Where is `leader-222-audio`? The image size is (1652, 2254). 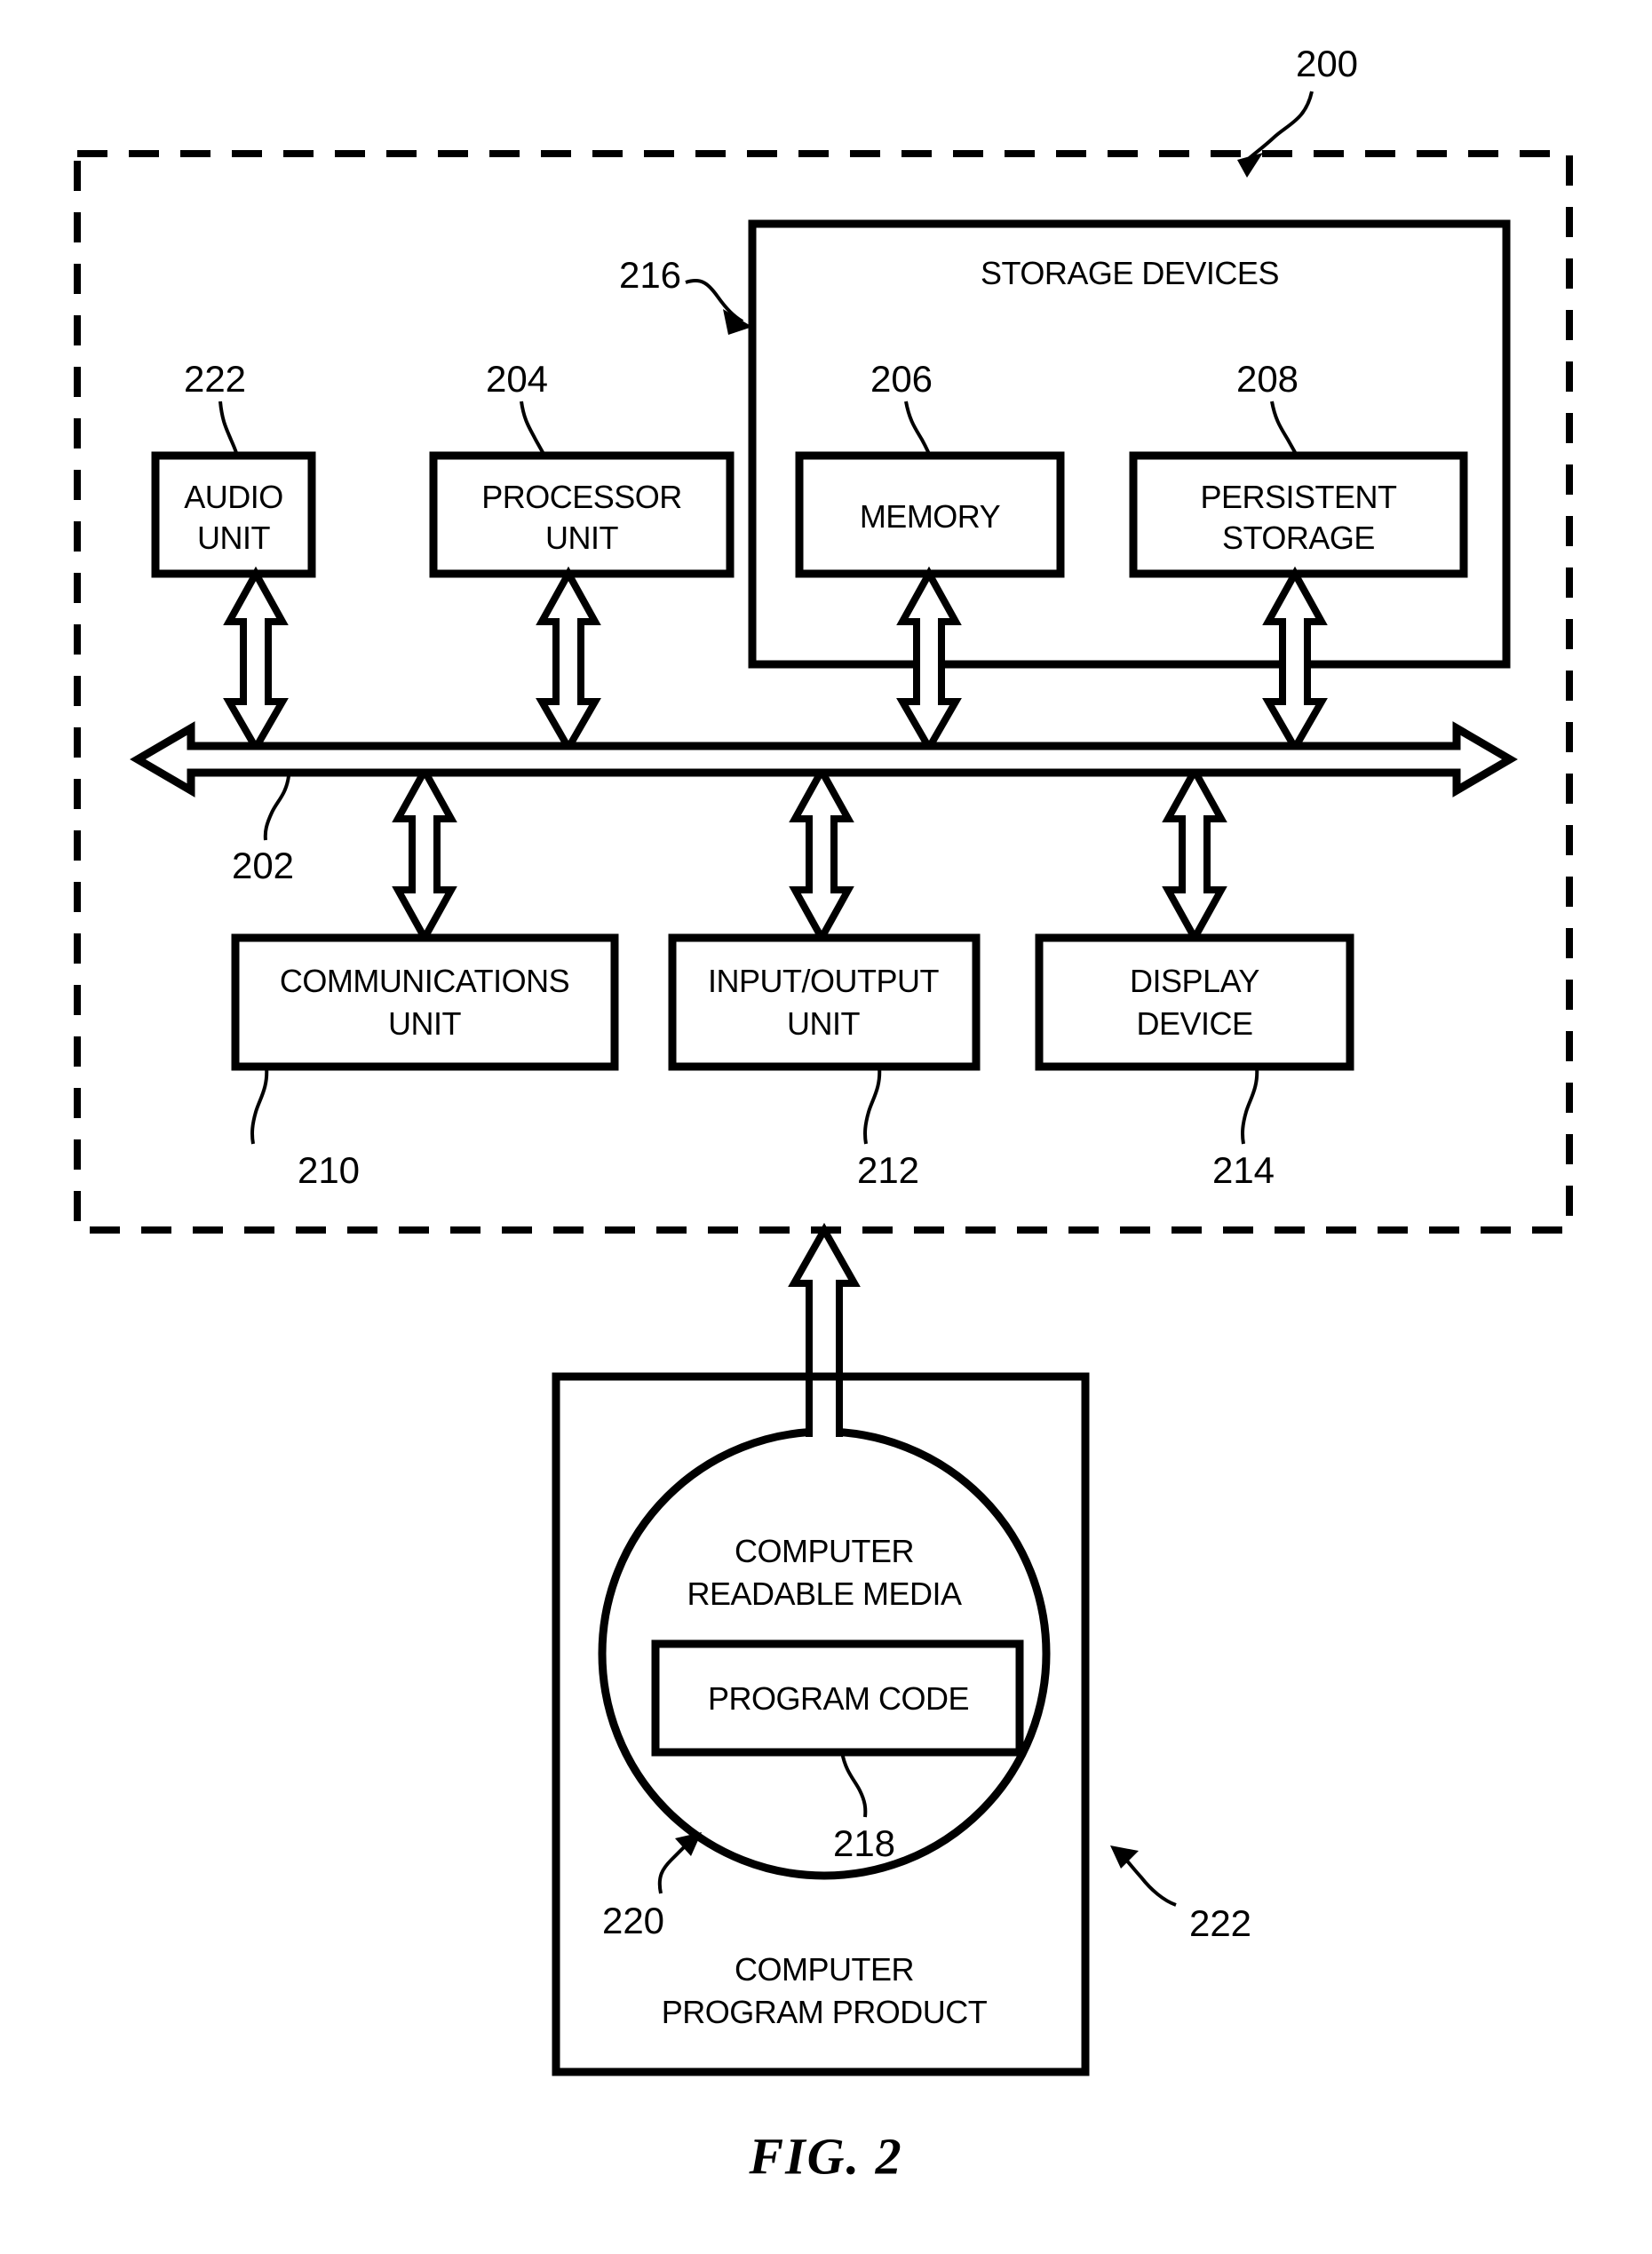
leader-222-audio is located at coordinates (228, 428).